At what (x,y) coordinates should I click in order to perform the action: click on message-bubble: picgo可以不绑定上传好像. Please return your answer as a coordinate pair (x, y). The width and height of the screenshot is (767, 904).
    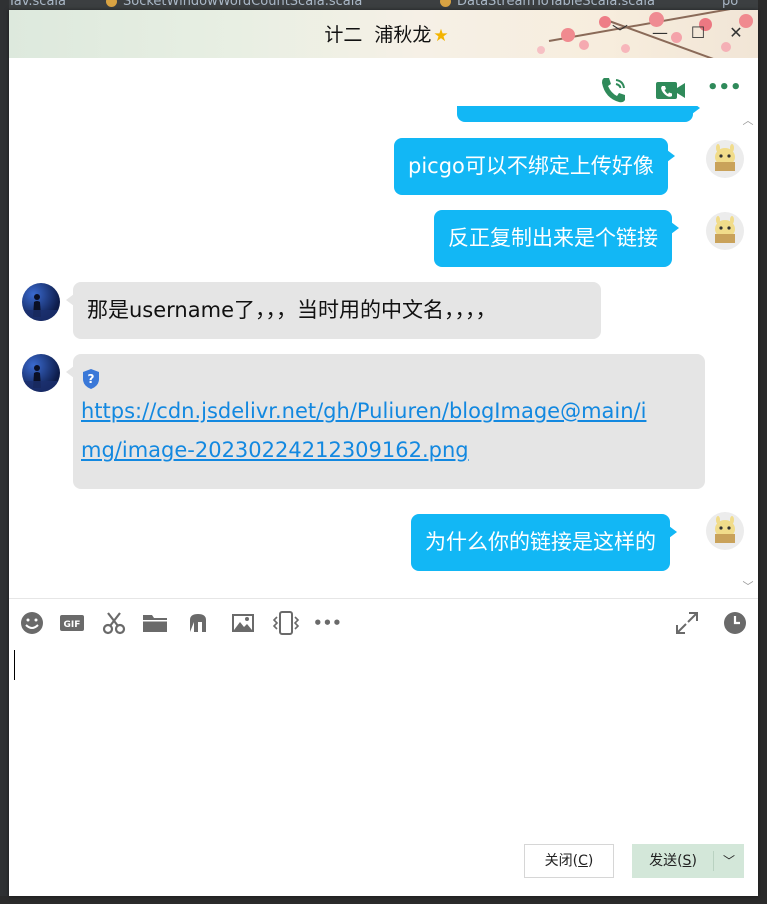
    Looking at the image, I should click on (534, 166).